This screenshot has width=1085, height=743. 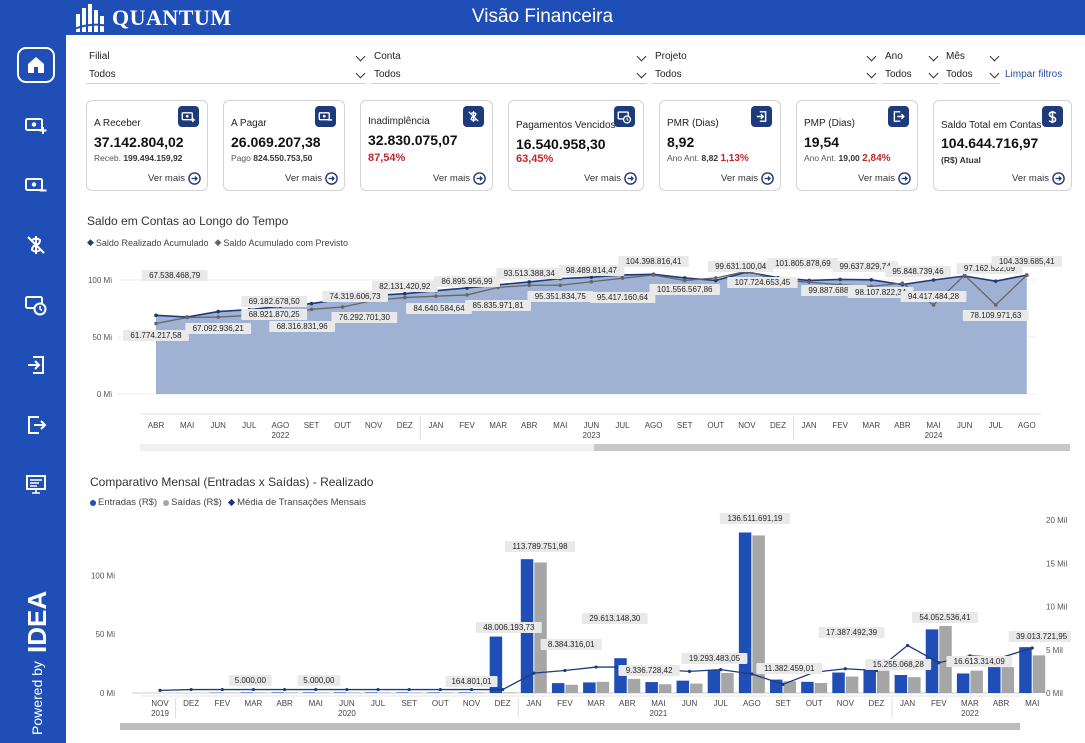 What do you see at coordinates (36, 185) in the screenshot?
I see `sidebar-item-payable` at bounding box center [36, 185].